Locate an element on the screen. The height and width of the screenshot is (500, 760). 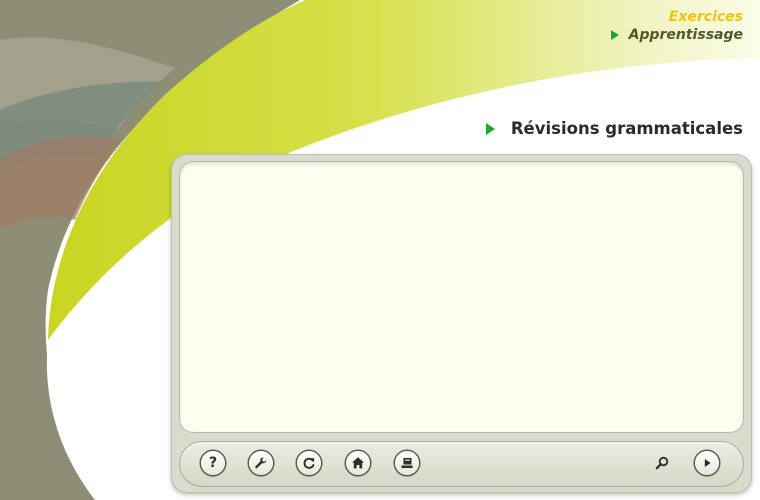
breadcrumb-apprentissage-row: Apprentissage is located at coordinates (676, 35).